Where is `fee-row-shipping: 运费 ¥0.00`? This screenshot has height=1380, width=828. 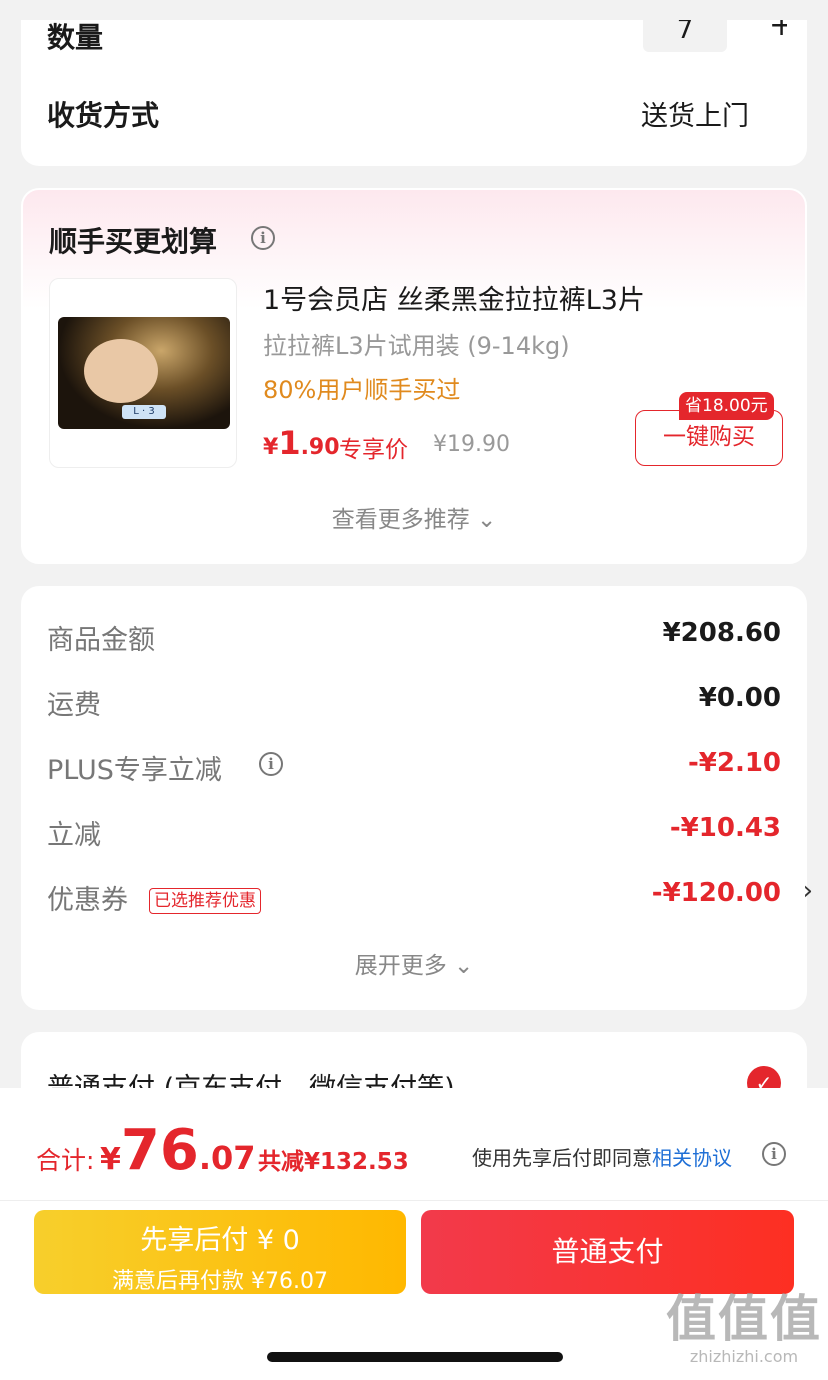
fee-row-shipping: 运费 ¥0.00 is located at coordinates (414, 703).